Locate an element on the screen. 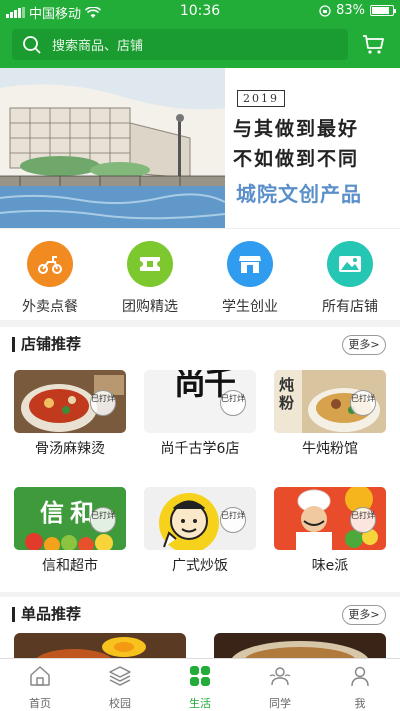 This screenshot has width=400, height=711. category-label: 团购精选 is located at coordinates (150, 307).